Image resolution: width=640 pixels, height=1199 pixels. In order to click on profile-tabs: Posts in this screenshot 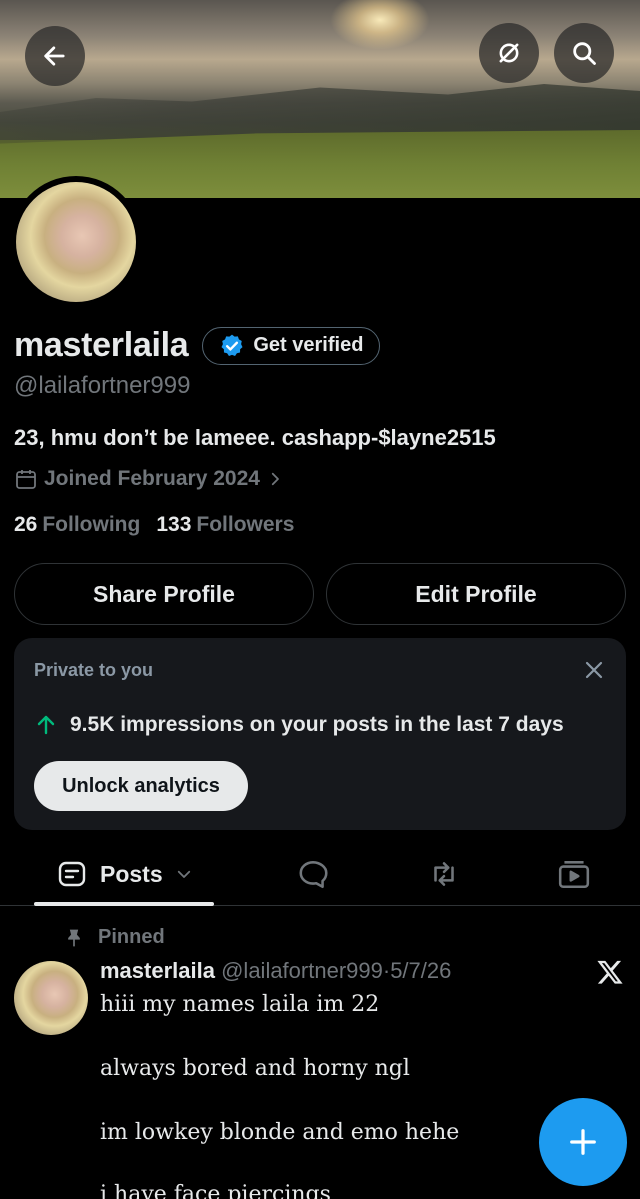, I will do `click(320, 873)`.